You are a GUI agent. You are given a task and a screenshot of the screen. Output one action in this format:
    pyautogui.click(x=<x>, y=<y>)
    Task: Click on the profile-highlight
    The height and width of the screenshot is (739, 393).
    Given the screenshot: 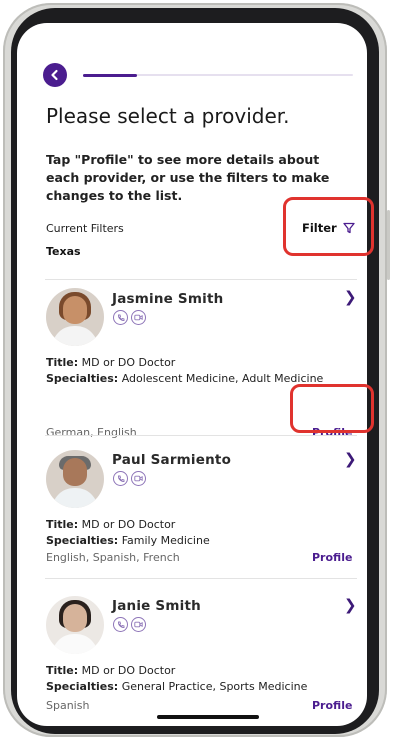 What is the action you would take?
    pyautogui.click(x=332, y=408)
    